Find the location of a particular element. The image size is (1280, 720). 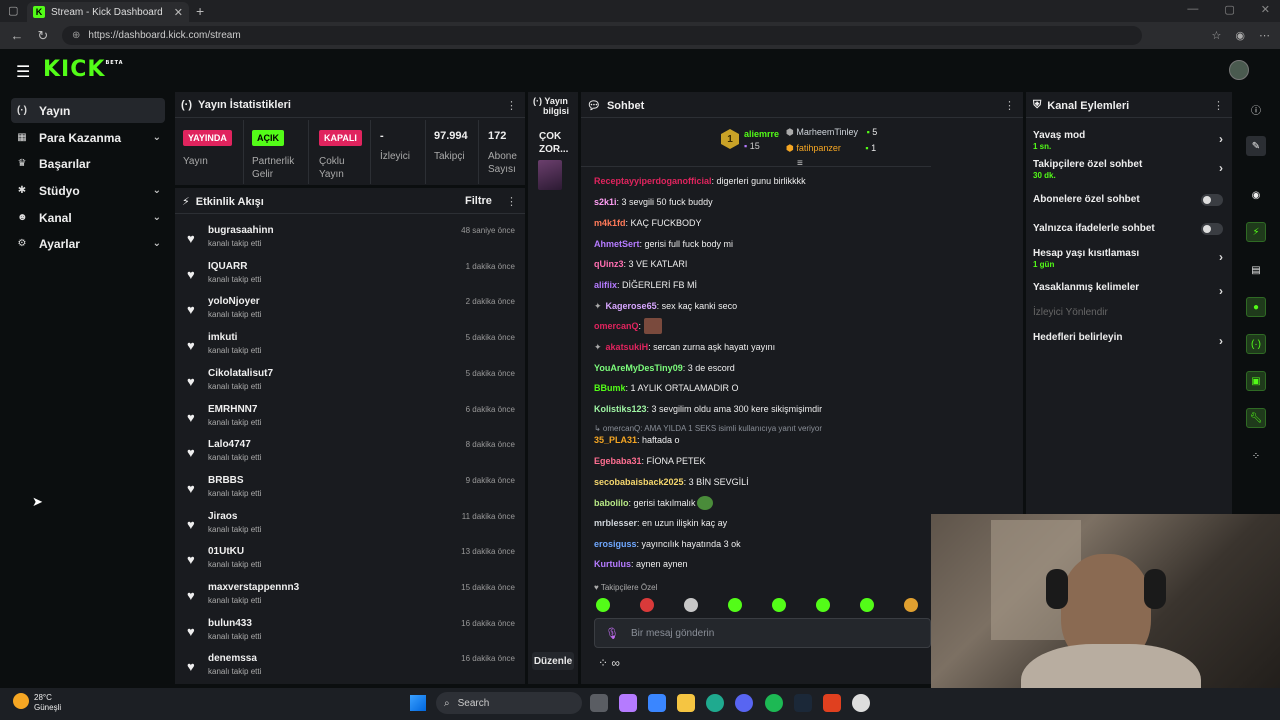

stat-multistream: KAPALI Çoklu Yayın is located at coordinates (340, 155).